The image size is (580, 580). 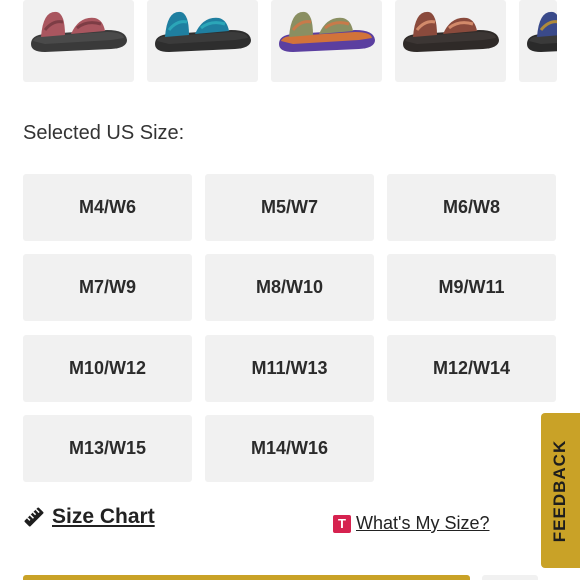 I want to click on size-option: M9/W11, so click(x=471, y=287).